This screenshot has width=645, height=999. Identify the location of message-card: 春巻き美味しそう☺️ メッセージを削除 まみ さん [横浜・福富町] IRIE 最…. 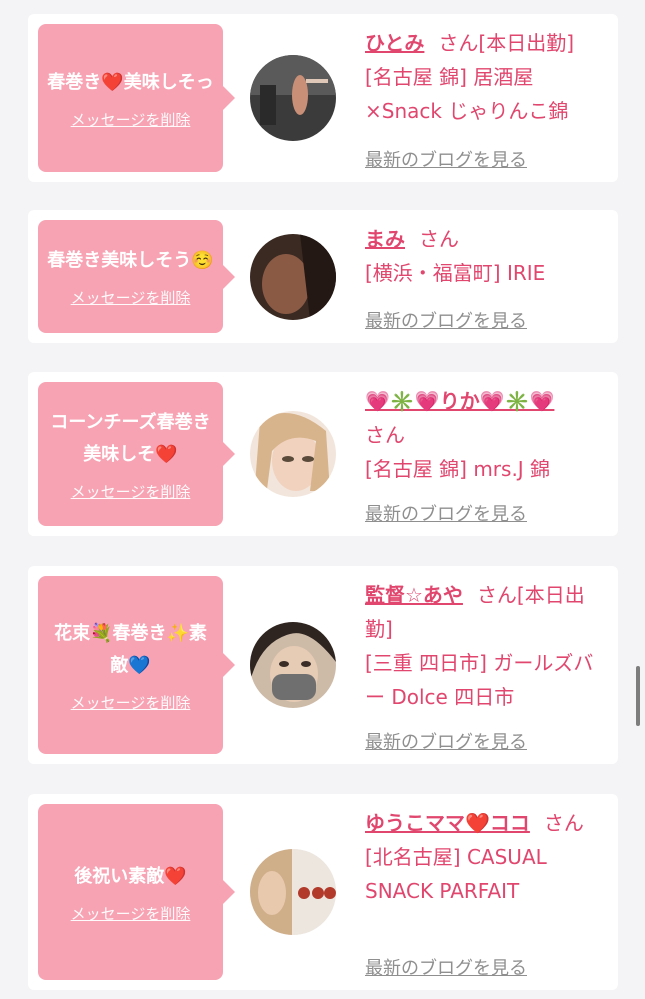
(323, 276).